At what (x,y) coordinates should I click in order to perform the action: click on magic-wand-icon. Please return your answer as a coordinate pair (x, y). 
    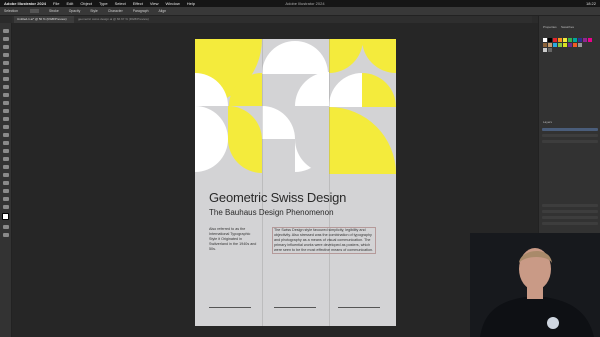
    Looking at the image, I should click on (6, 47).